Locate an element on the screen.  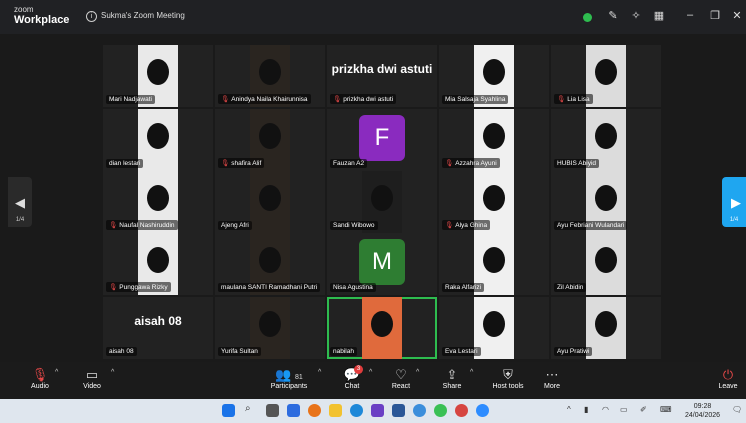
leave-button: ⏻ Leave is located at coordinates (728, 378).